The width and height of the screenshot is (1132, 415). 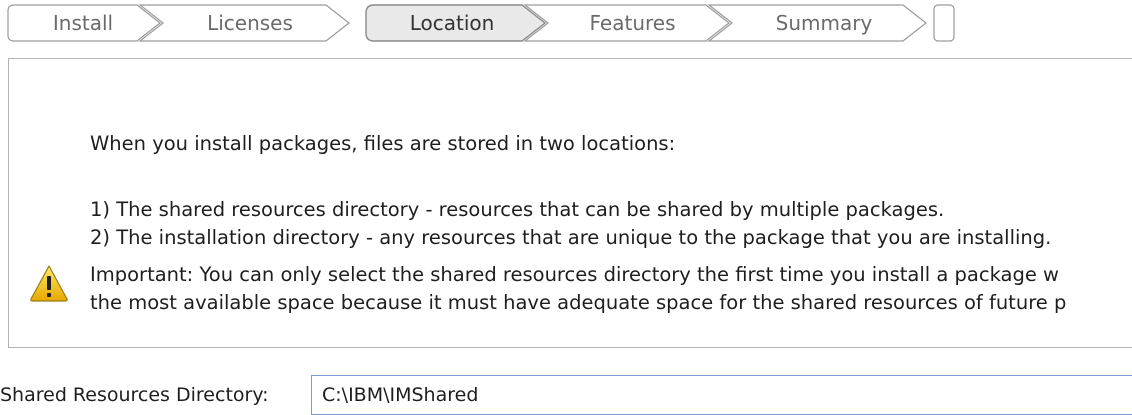 What do you see at coordinates (452, 23) in the screenshot?
I see `tab-location: Location` at bounding box center [452, 23].